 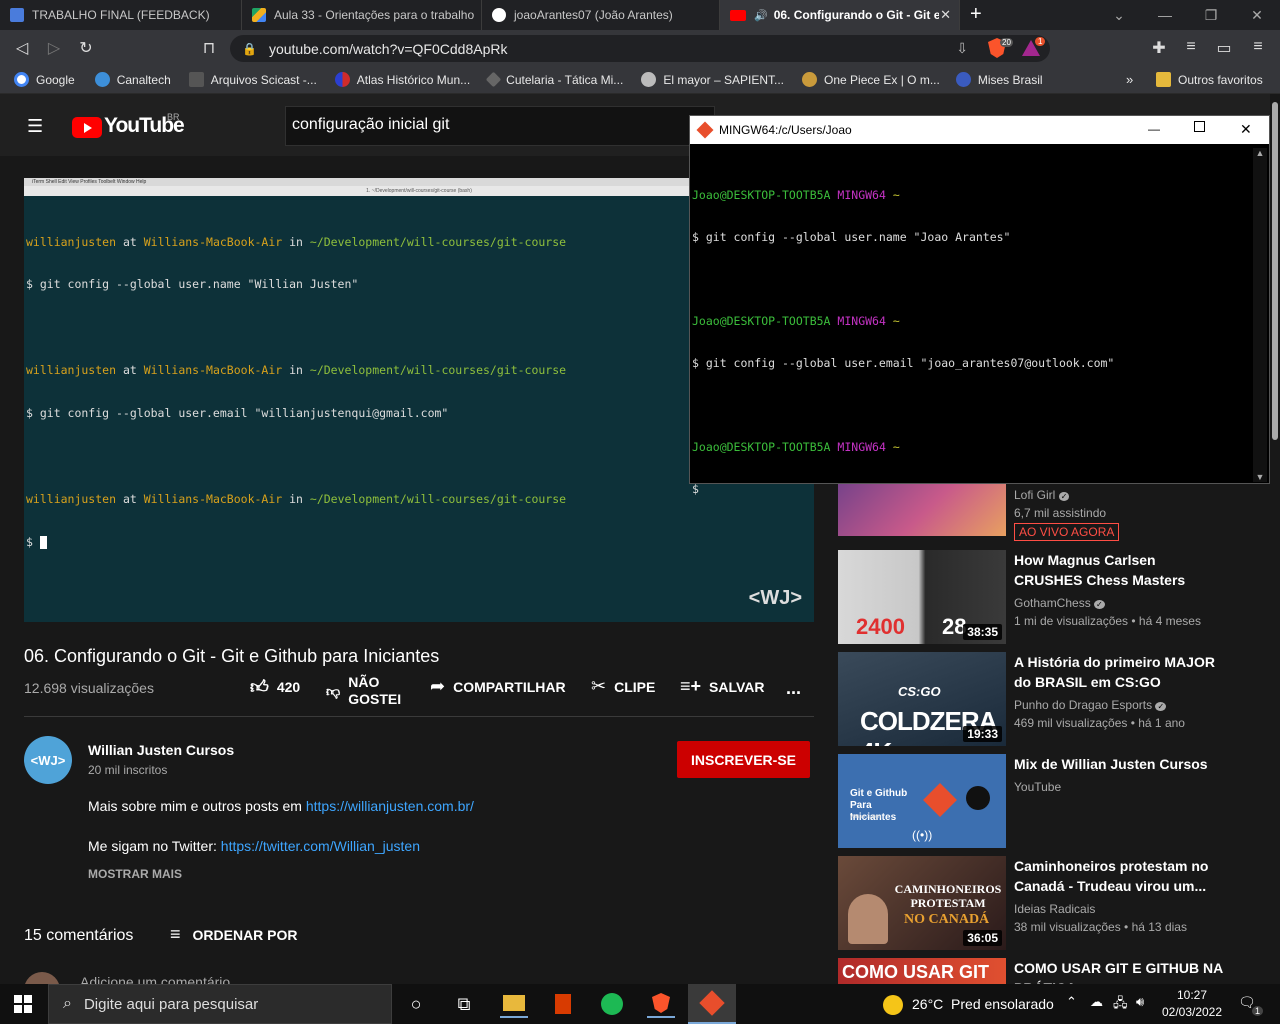 I want to click on office-icon, so click(x=563, y=1004).